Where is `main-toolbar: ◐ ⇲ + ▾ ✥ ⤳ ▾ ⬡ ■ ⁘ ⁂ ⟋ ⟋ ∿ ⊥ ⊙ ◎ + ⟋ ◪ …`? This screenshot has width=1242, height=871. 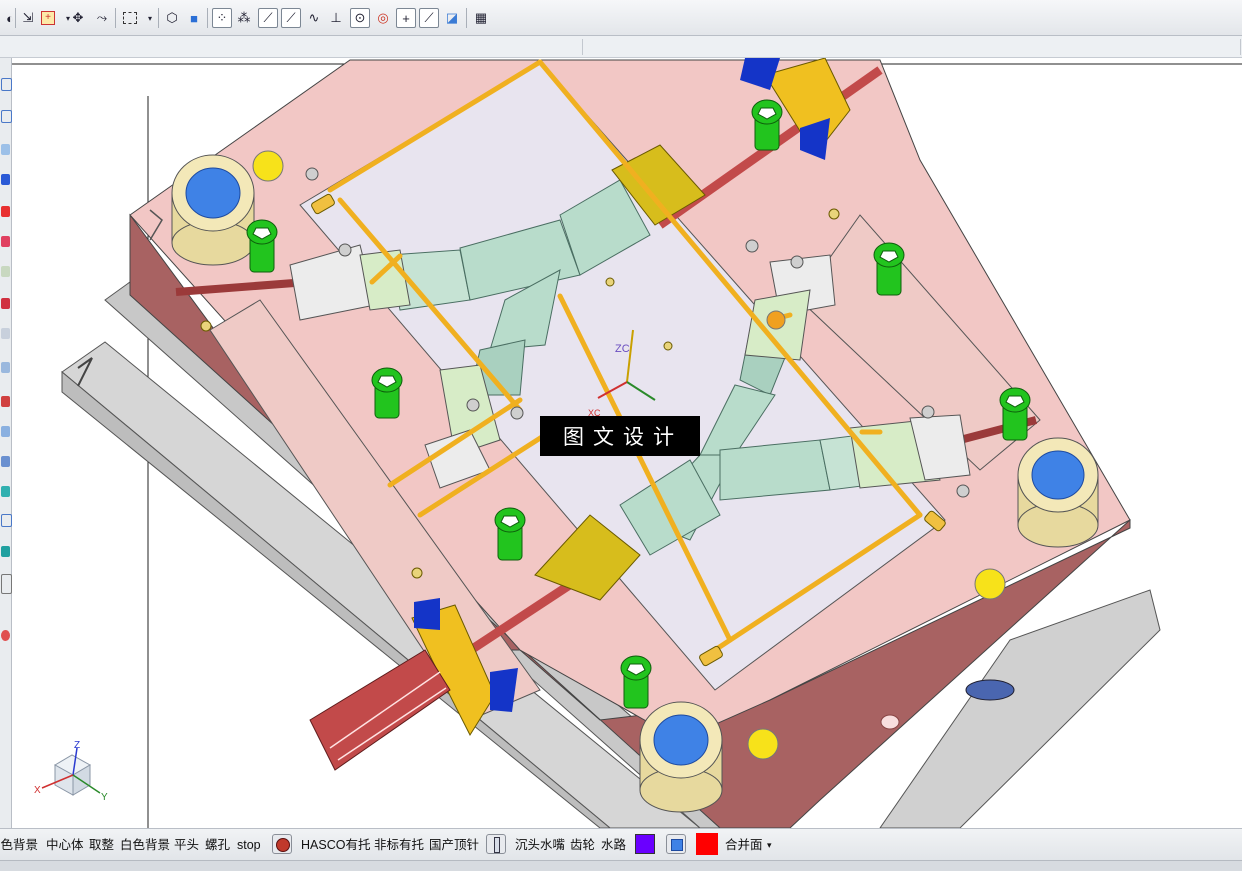 main-toolbar: ◐ ⇲ + ▾ ✥ ⤳ ▾ ⬡ ■ ⁘ ⁂ ⟋ ⟋ ∿ ⊥ ⊙ ◎ + ⟋ ◪ … is located at coordinates (621, 18).